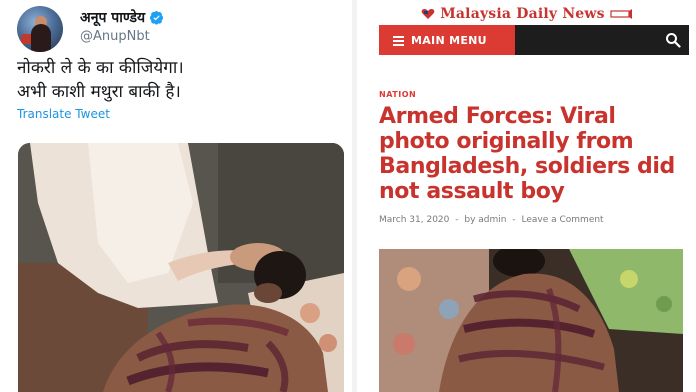  I want to click on heart-flag-icon, so click(428, 14).